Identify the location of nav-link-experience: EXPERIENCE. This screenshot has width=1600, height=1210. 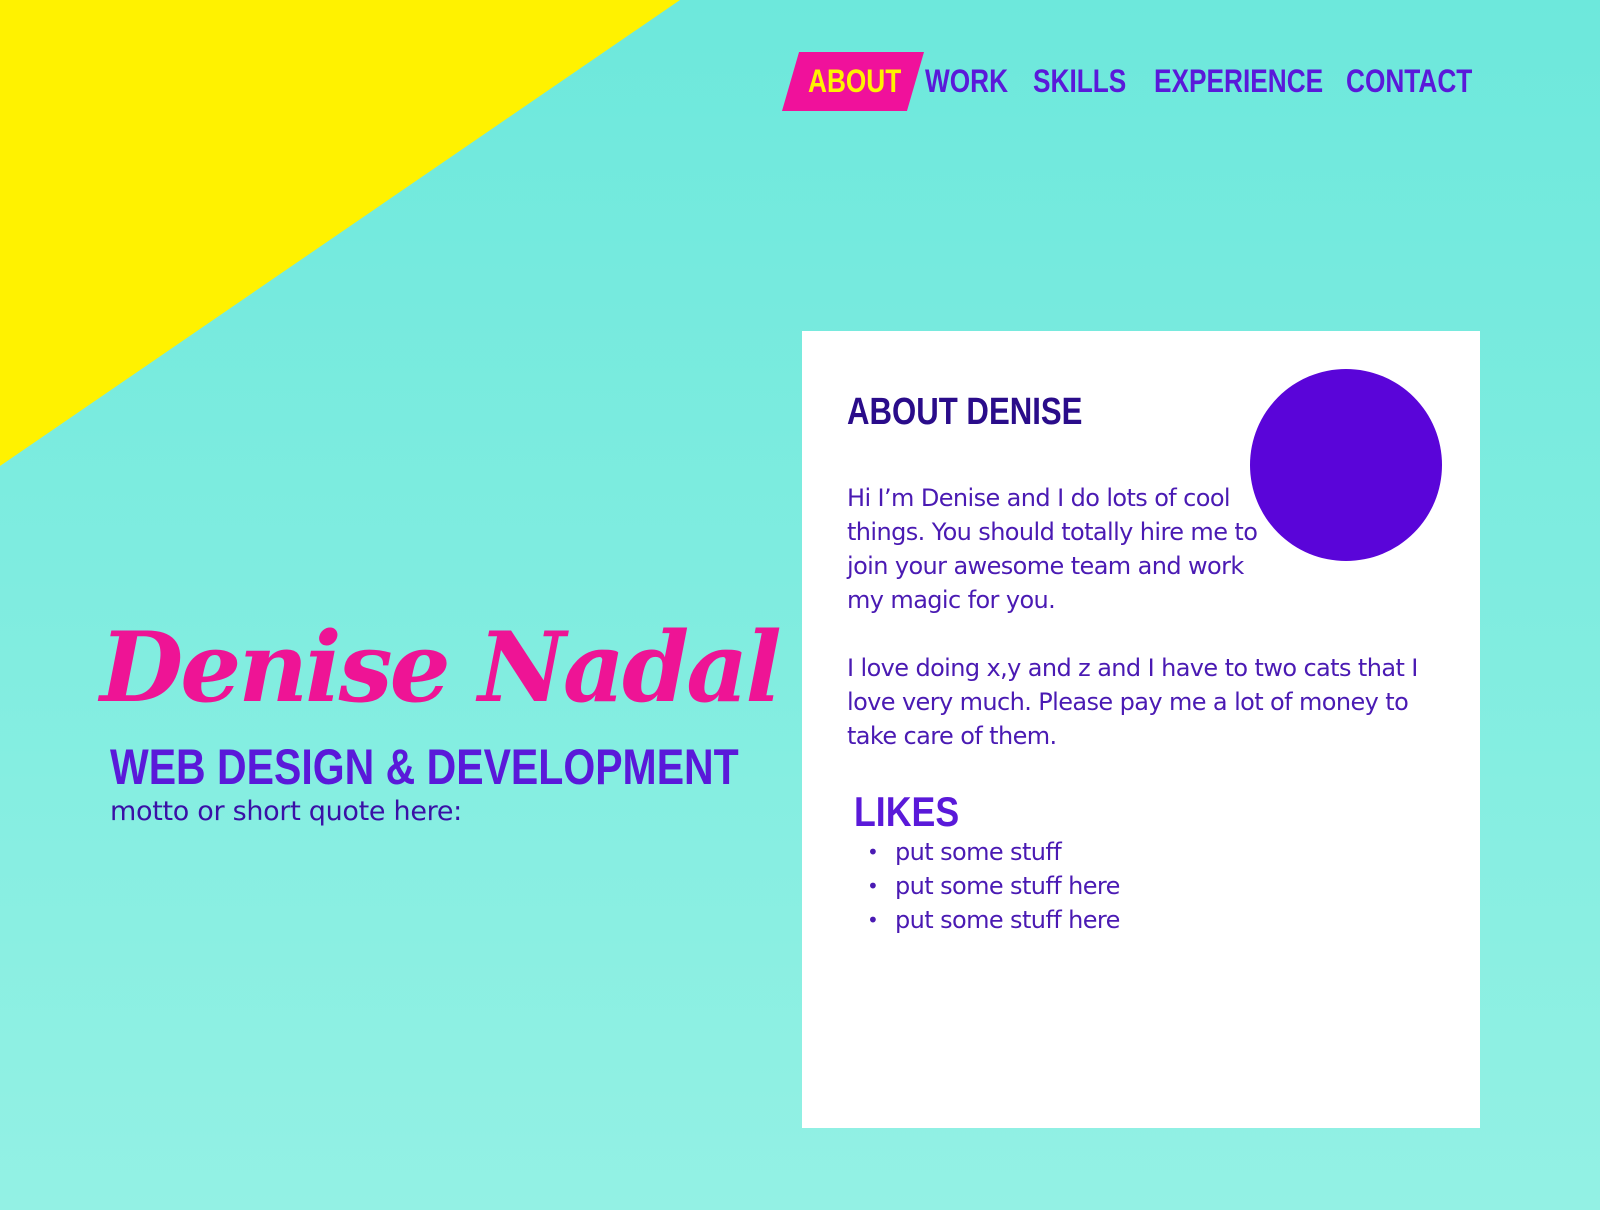
(1238, 81).